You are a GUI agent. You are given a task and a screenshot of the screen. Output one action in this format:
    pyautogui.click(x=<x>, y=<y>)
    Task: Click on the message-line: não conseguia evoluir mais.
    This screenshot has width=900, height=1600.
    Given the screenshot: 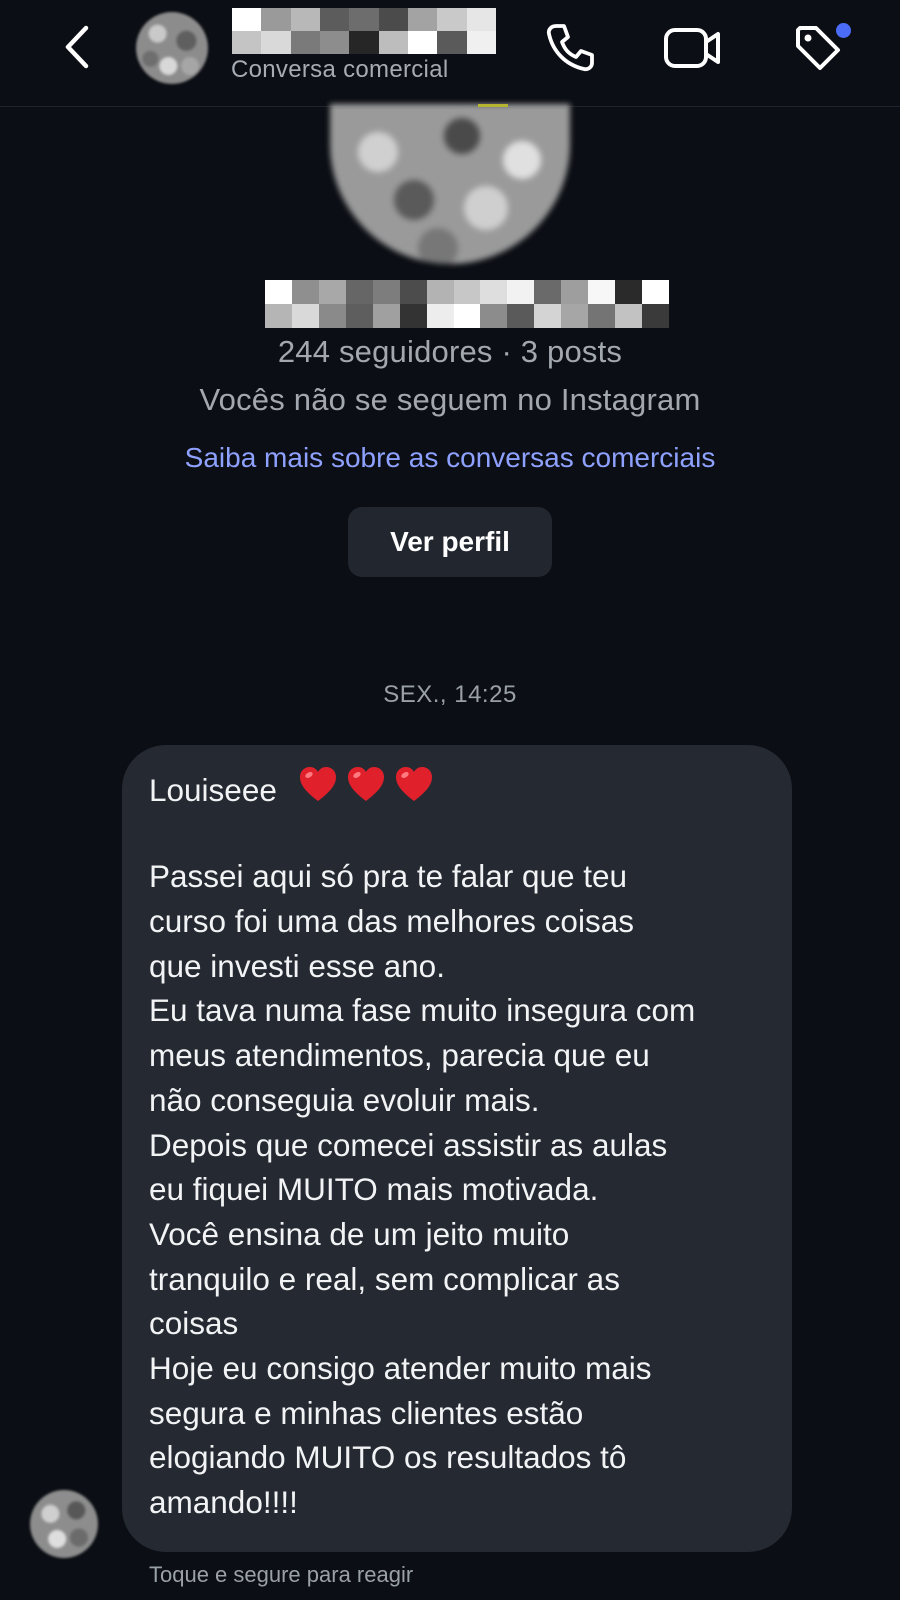 What is the action you would take?
    pyautogui.click(x=344, y=1099)
    